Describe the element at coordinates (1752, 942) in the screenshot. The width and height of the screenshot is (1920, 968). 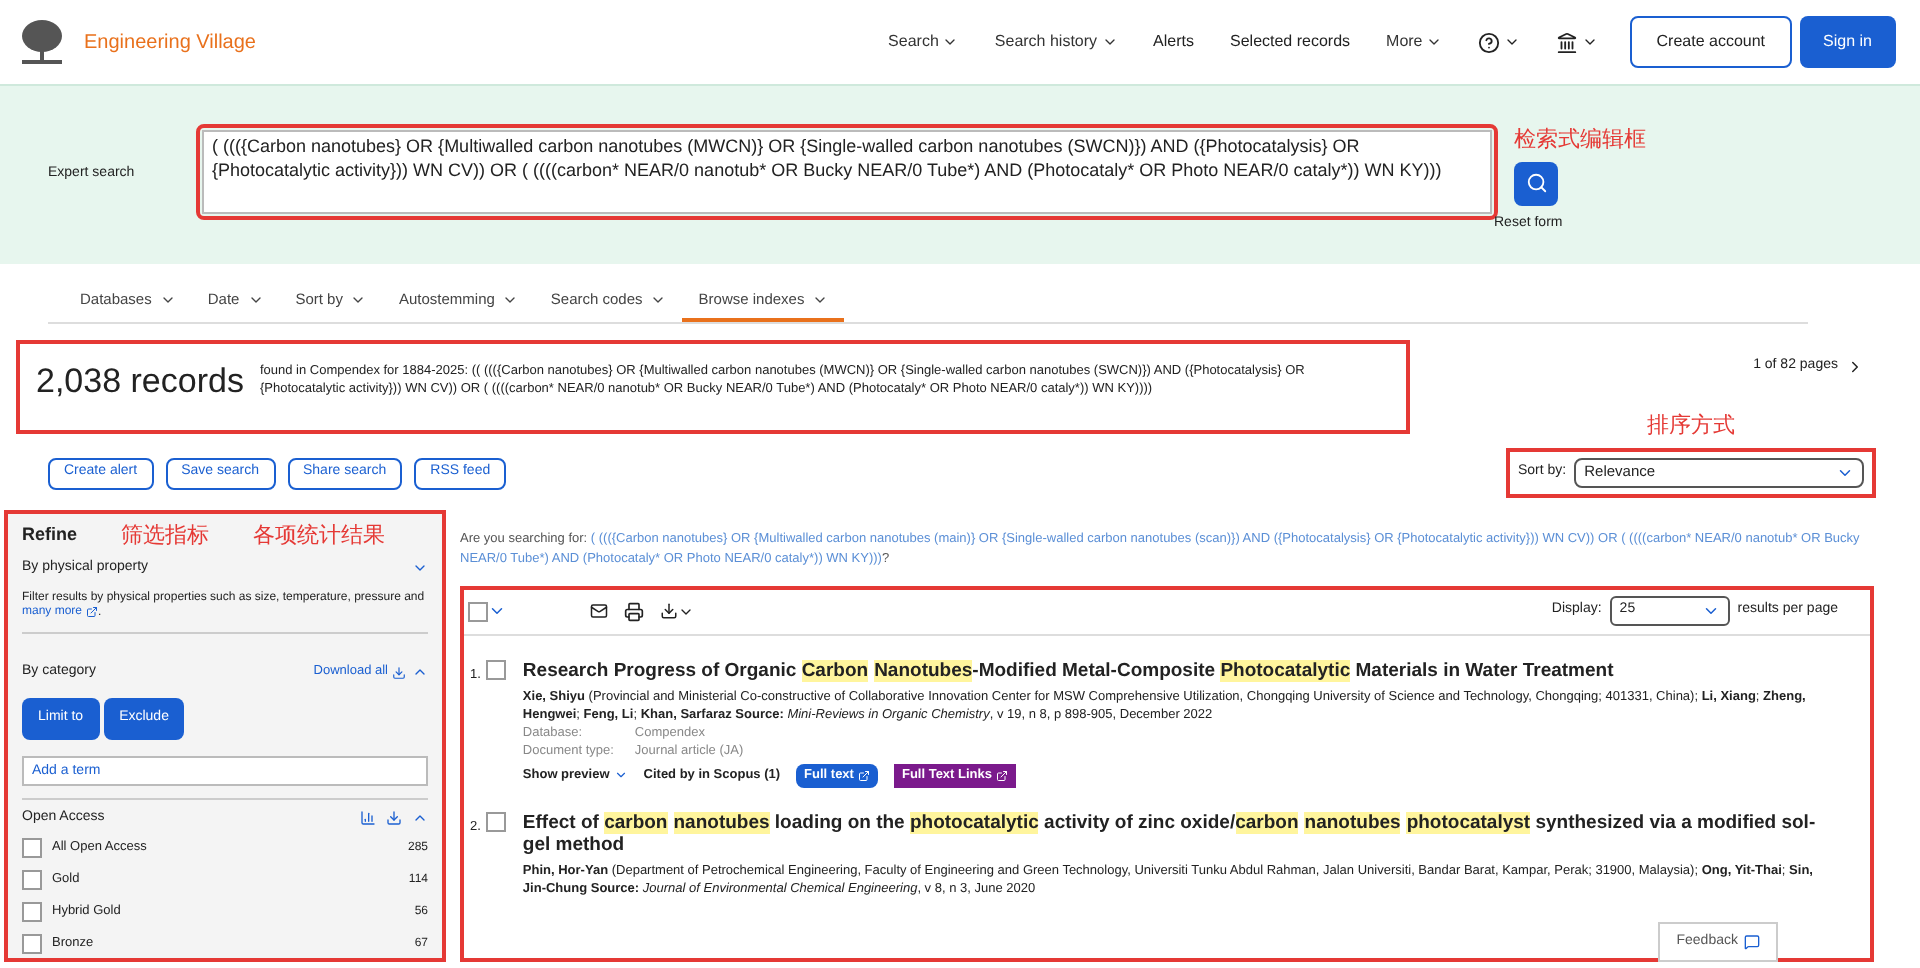
I see `chat-icon` at that location.